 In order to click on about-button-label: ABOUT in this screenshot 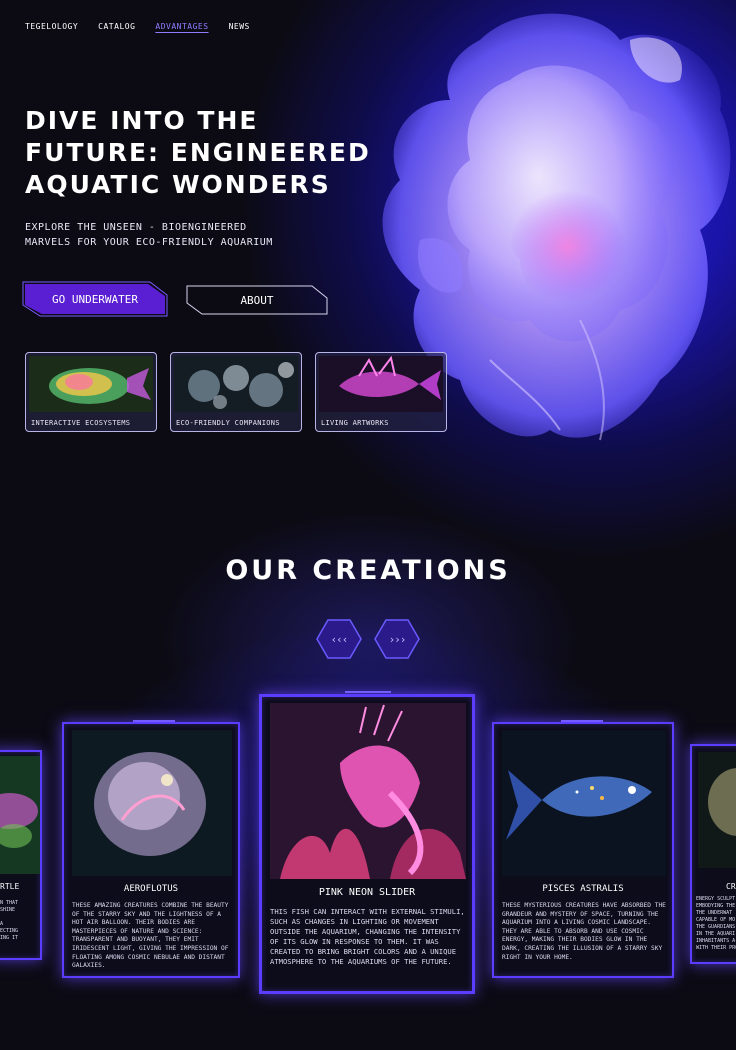, I will do `click(257, 300)`.